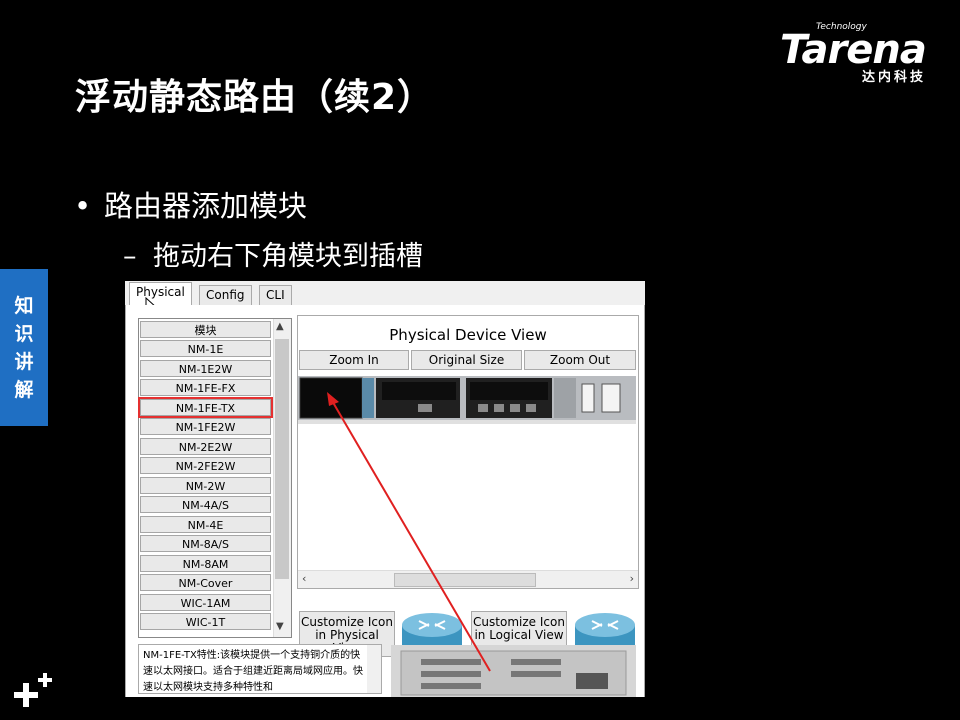  What do you see at coordinates (385, 293) in the screenshot?
I see `tab-bar: Physical Config CLI` at bounding box center [385, 293].